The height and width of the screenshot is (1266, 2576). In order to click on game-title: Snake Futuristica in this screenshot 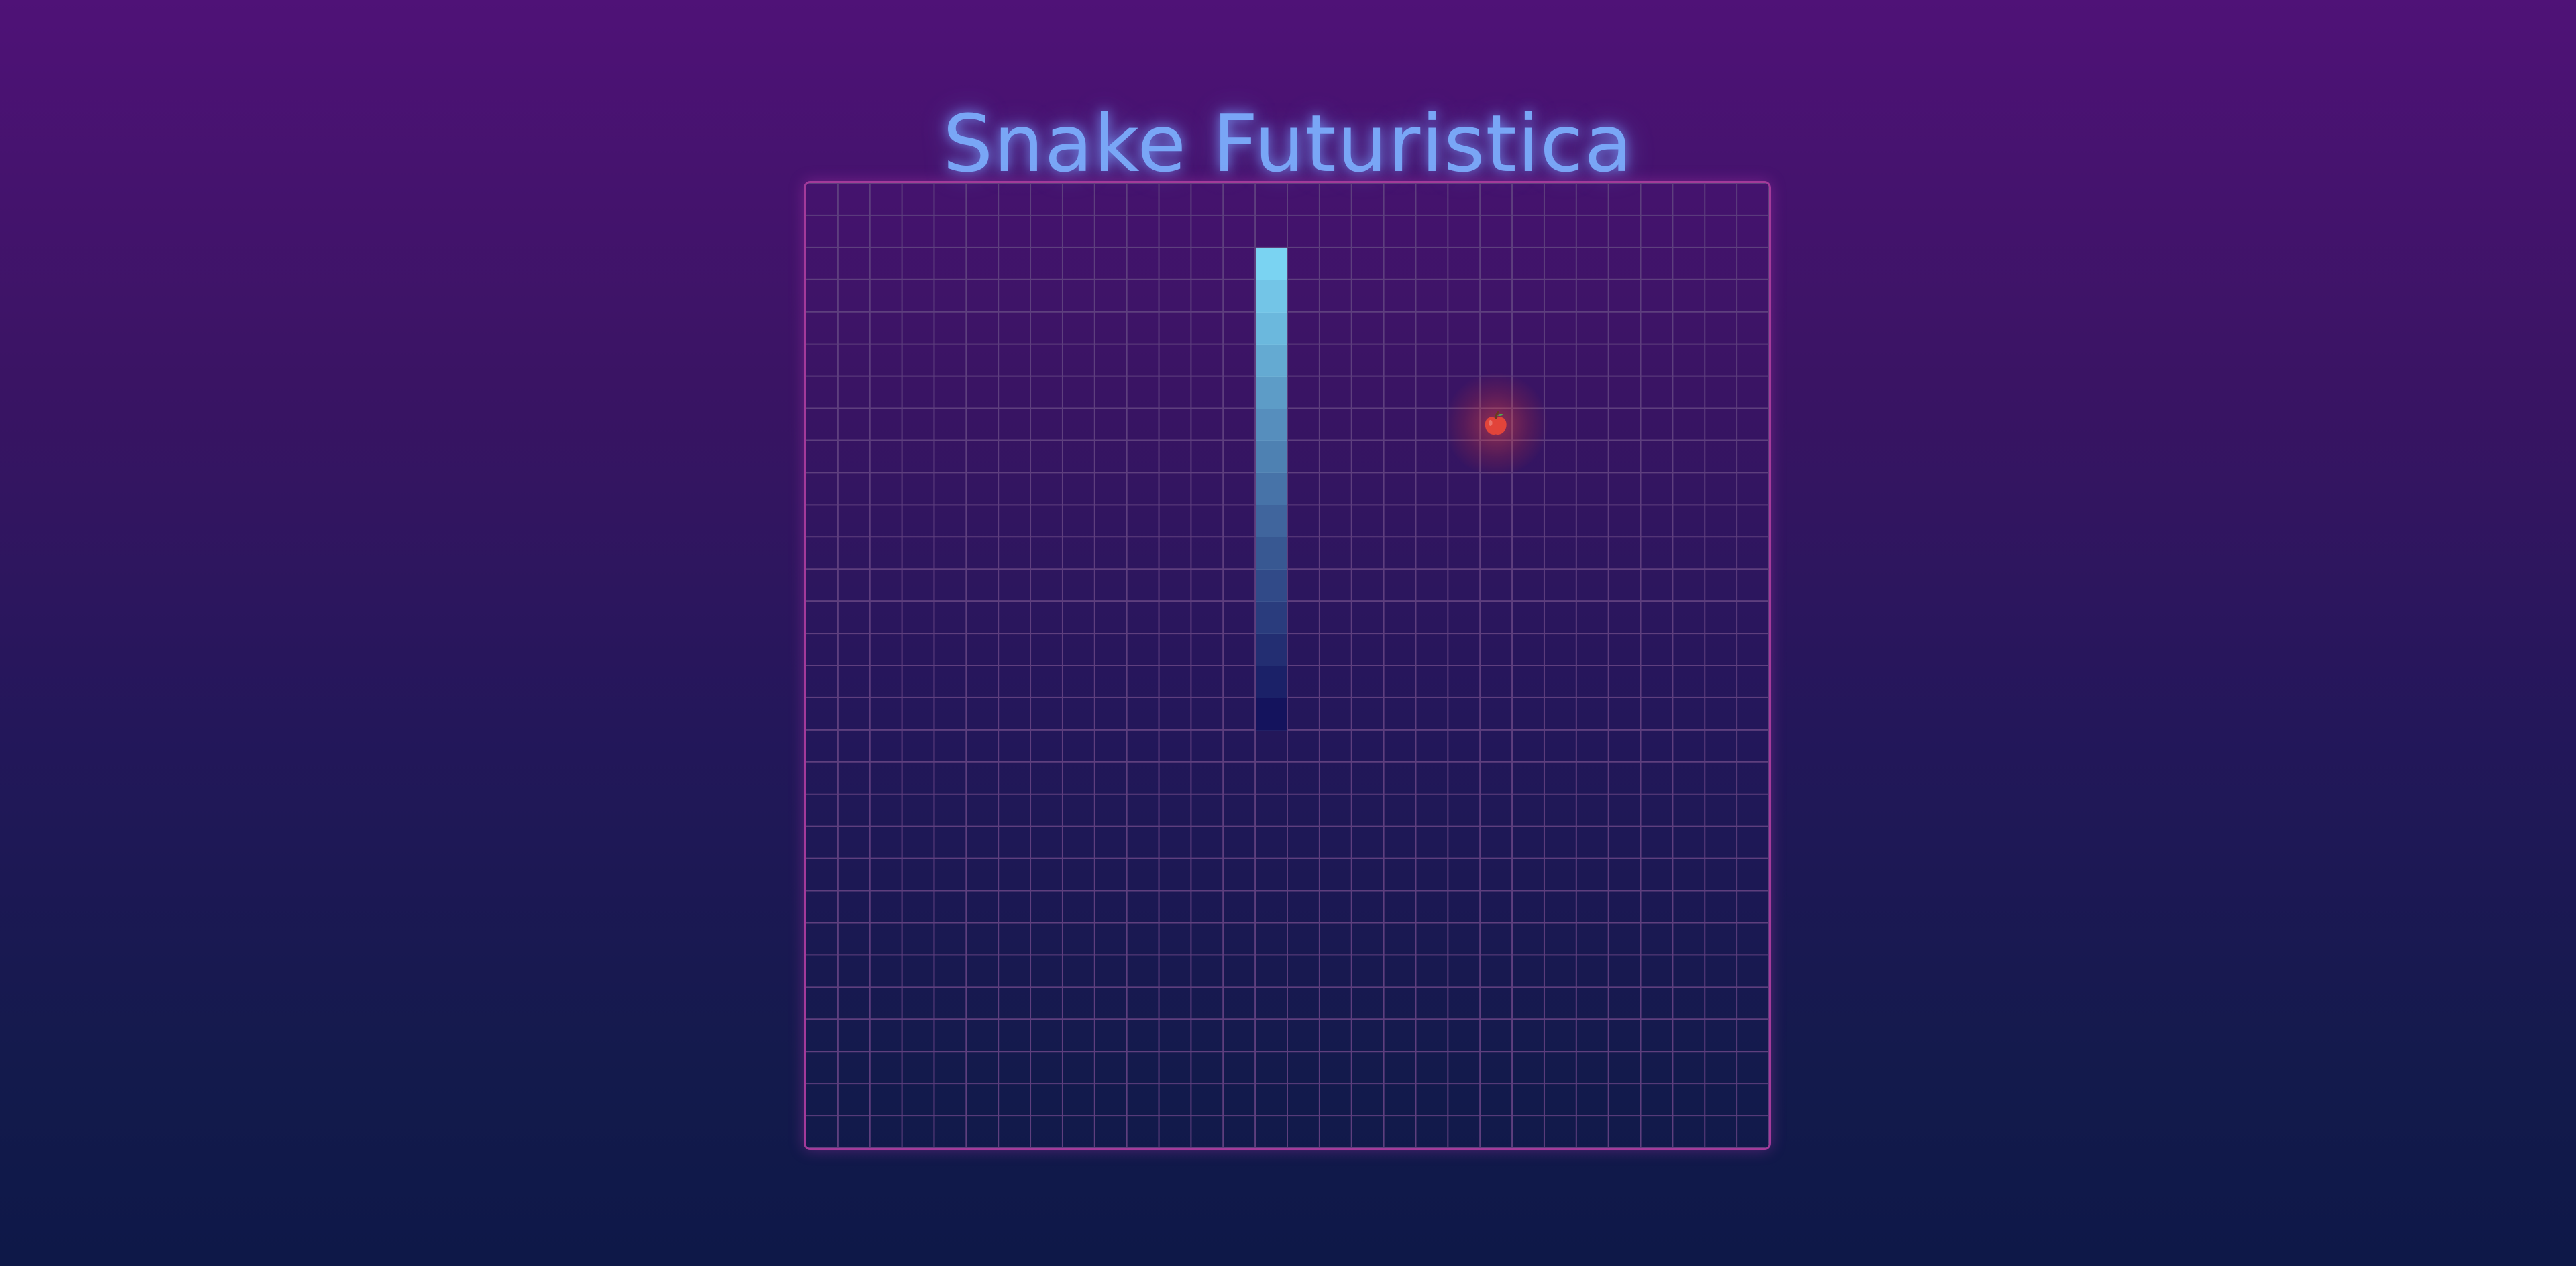, I will do `click(1288, 144)`.